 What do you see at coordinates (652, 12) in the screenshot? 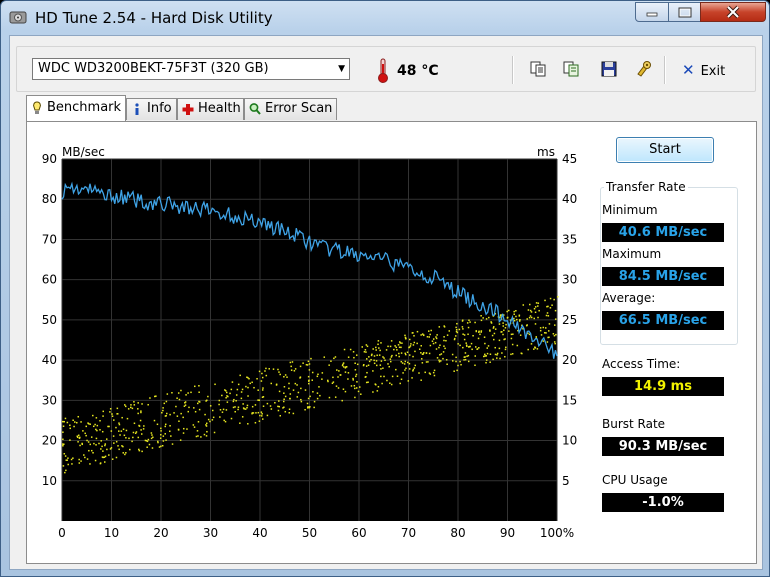
I see `minimize-button` at bounding box center [652, 12].